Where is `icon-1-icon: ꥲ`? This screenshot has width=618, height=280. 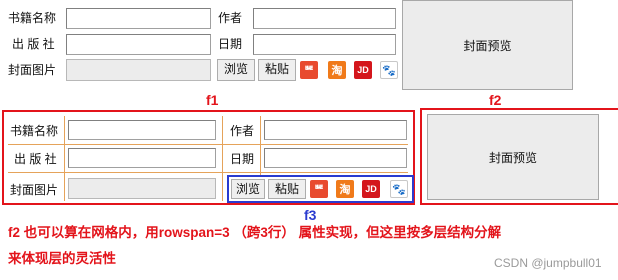 icon-1-icon: ꥲ is located at coordinates (309, 70).